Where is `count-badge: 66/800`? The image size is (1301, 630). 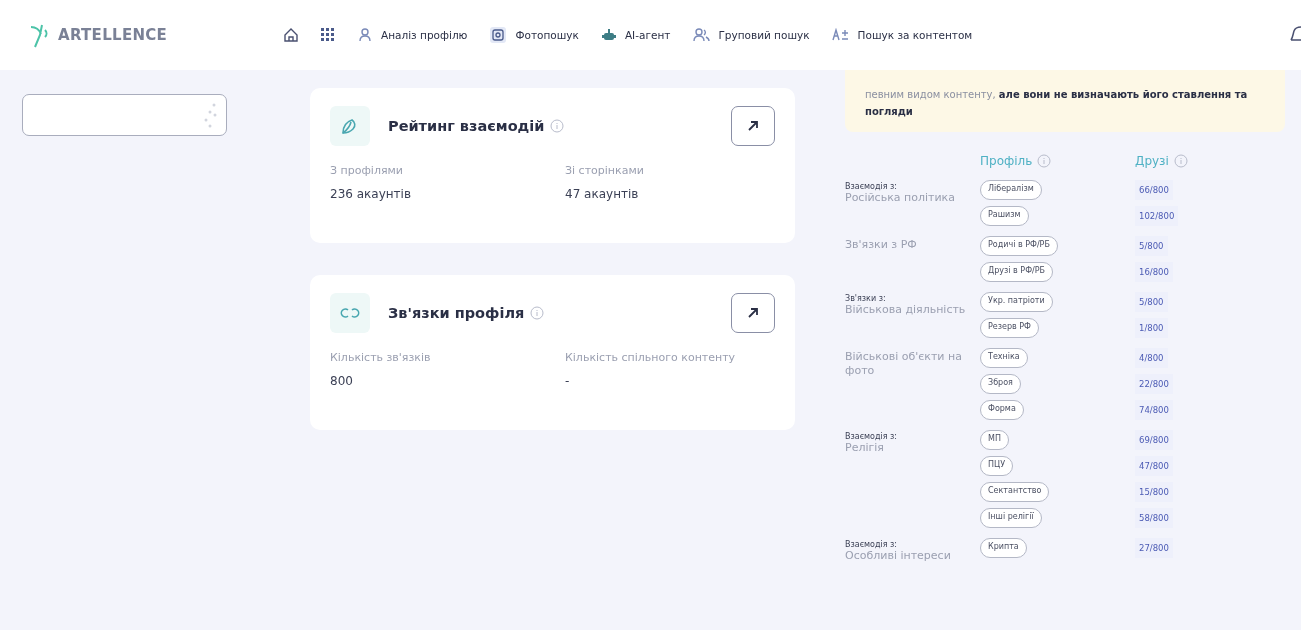 count-badge: 66/800 is located at coordinates (1154, 190).